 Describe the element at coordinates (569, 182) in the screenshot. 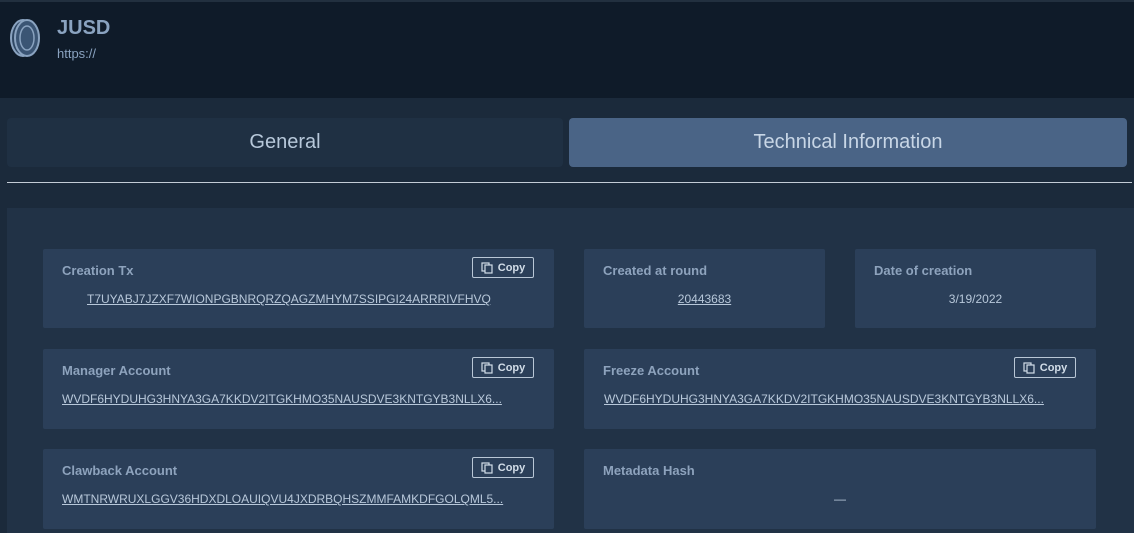

I see `divider` at that location.